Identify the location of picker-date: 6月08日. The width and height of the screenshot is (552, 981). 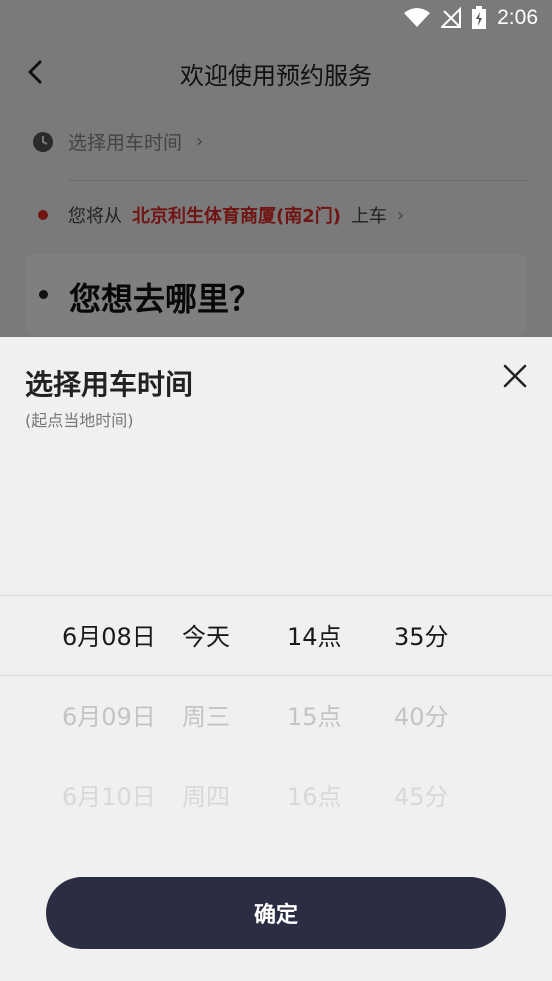
(109, 634).